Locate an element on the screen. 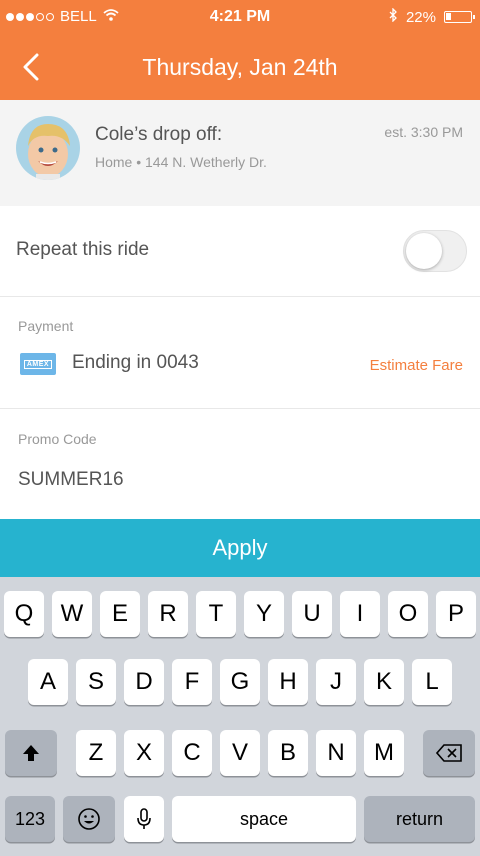 The image size is (480, 856). key-m: M is located at coordinates (384, 753).